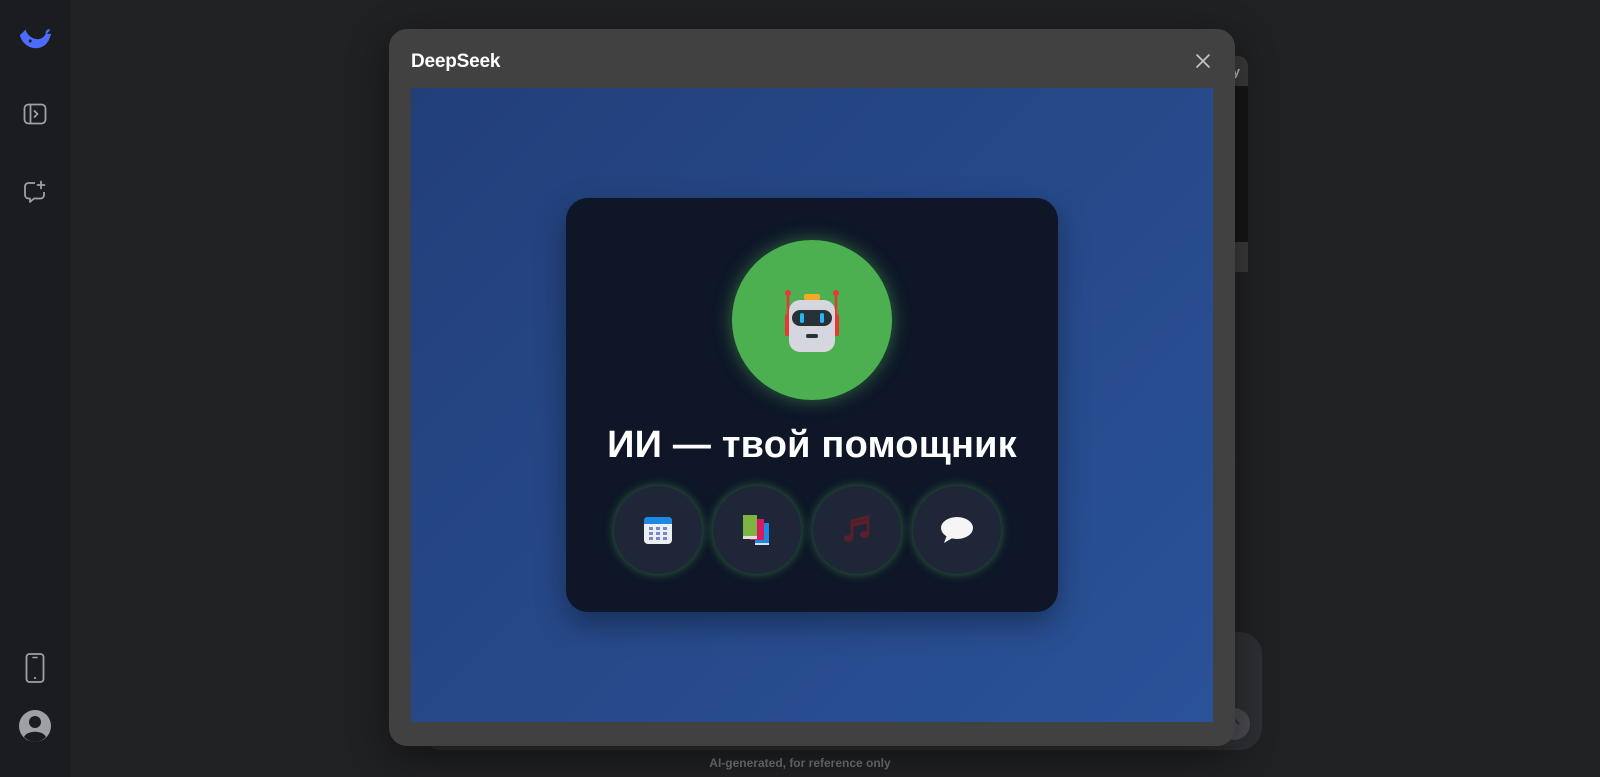 Image resolution: width=1600 pixels, height=777 pixels. I want to click on sidebar, so click(35, 388).